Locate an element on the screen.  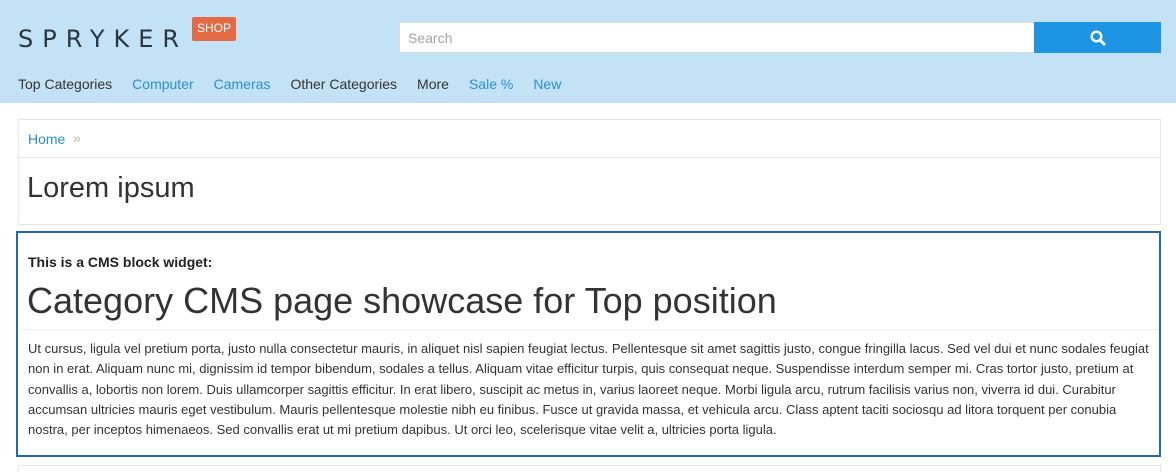
search-icon is located at coordinates (1097, 37).